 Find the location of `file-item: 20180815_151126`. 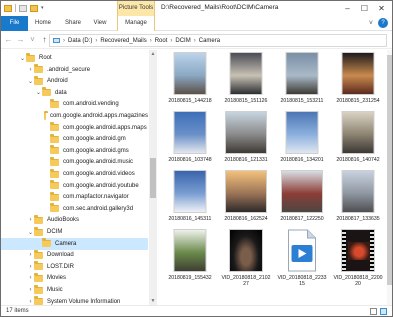

file-item: 20180815_151126 is located at coordinates (246, 81).